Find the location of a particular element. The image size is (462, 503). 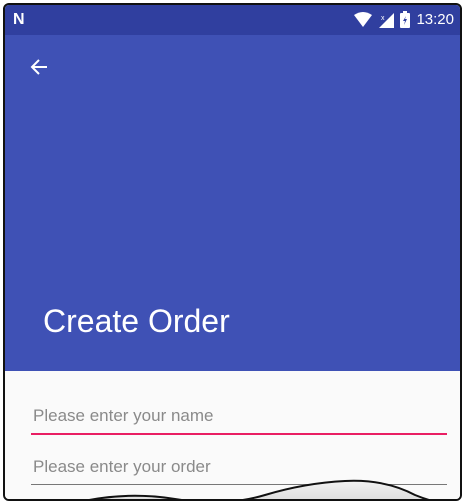

status-bar: N x 13:20 is located at coordinates (232, 20).